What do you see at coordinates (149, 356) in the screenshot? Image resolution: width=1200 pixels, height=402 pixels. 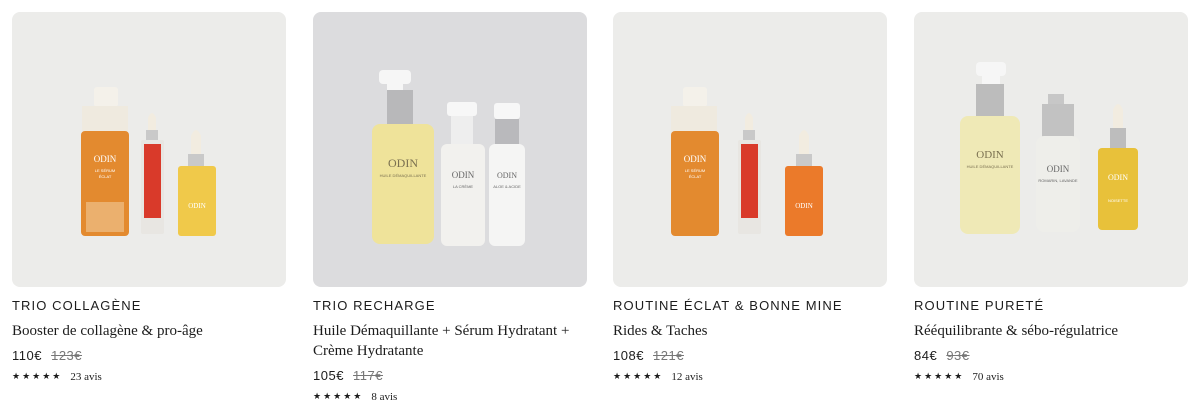 I see `product-price: 110€ 123€` at bounding box center [149, 356].